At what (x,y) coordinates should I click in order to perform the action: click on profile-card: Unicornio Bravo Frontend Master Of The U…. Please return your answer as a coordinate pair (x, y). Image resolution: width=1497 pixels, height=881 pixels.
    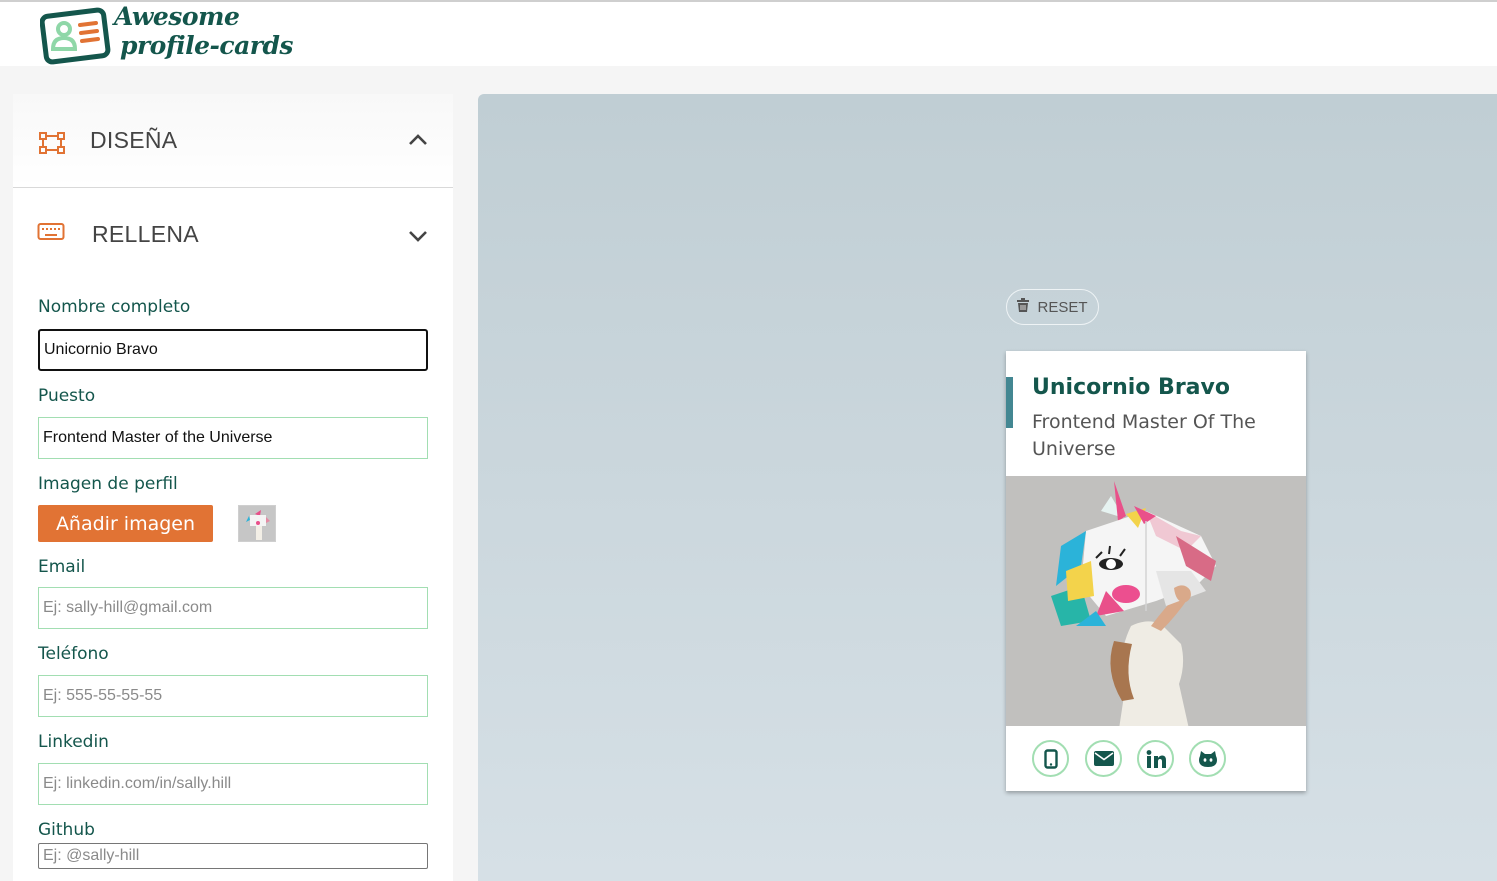
    Looking at the image, I should click on (1156, 571).